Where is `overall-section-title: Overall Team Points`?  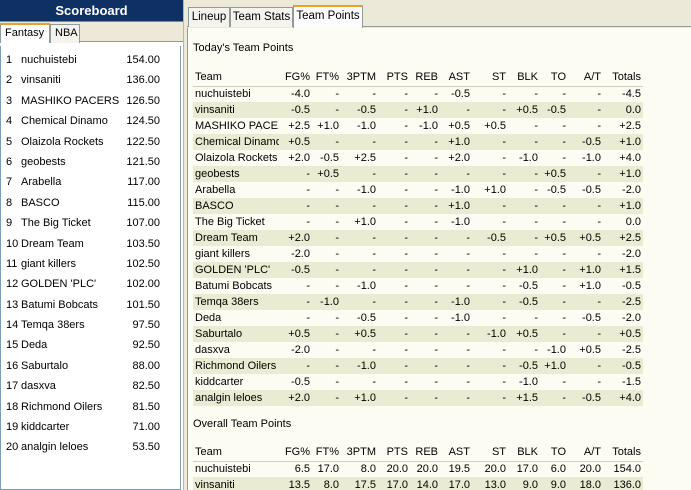 overall-section-title: Overall Team Points is located at coordinates (242, 424).